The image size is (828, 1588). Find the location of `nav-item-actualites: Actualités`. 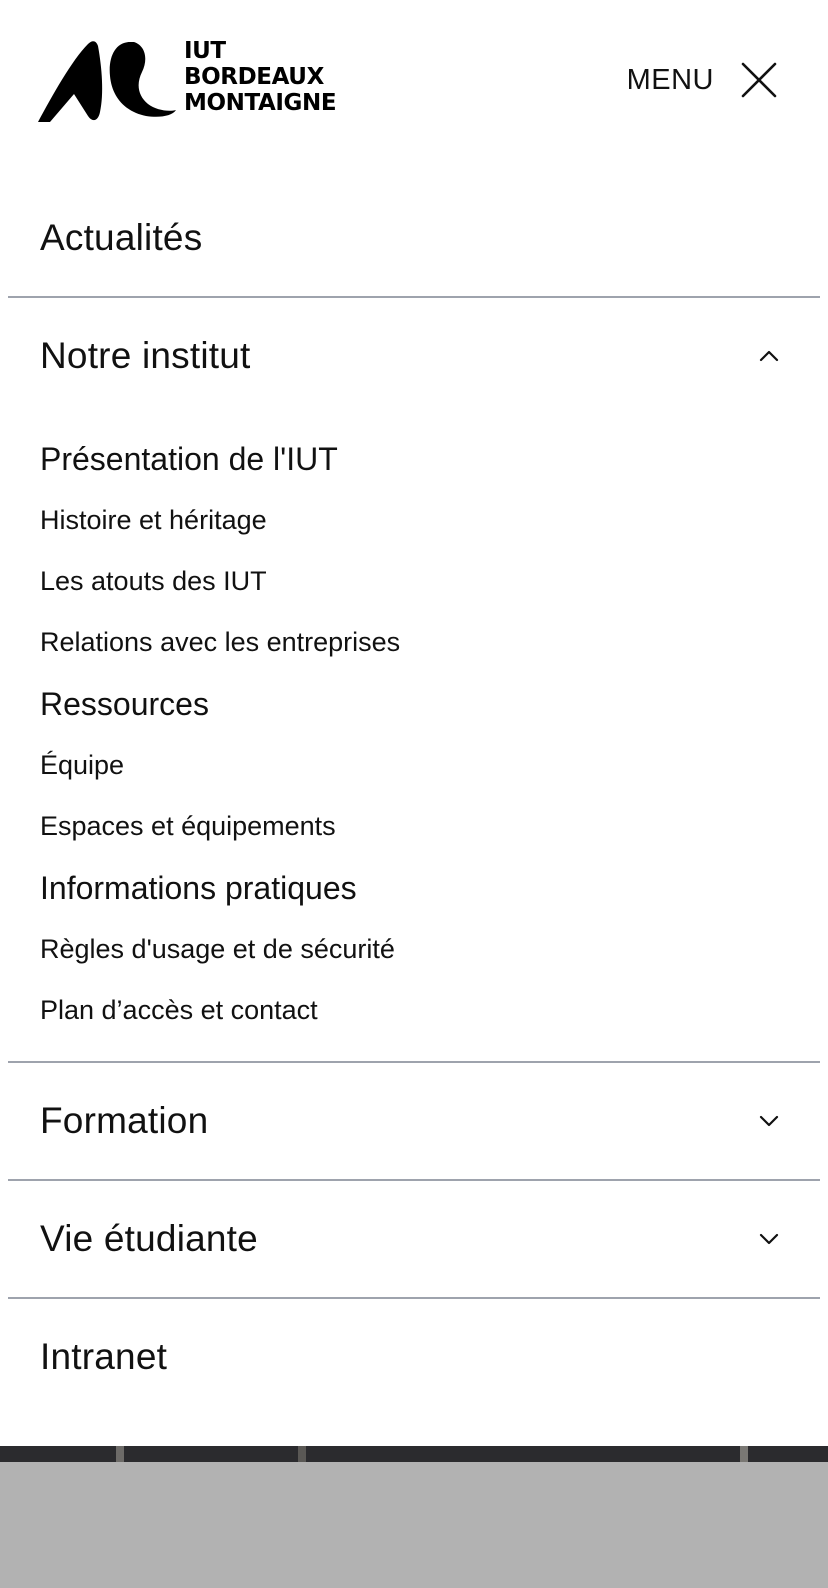

nav-item-actualites: Actualités is located at coordinates (414, 239).